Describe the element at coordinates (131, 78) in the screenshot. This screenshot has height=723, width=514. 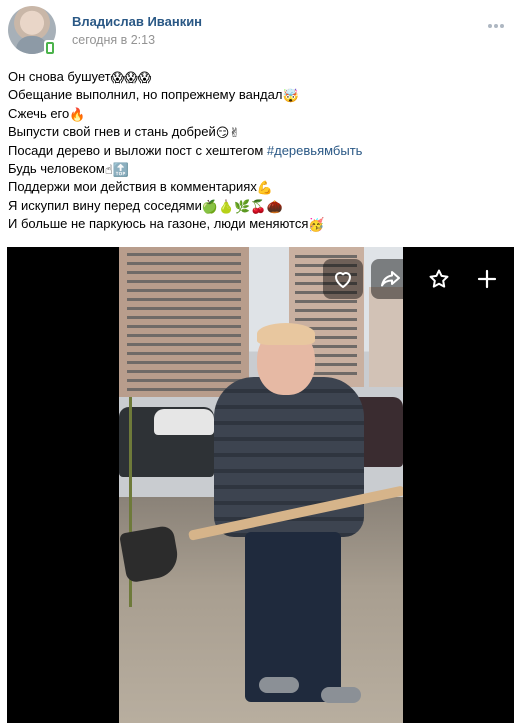
I see `scream-emoji-icon: 😱😱😱` at that location.